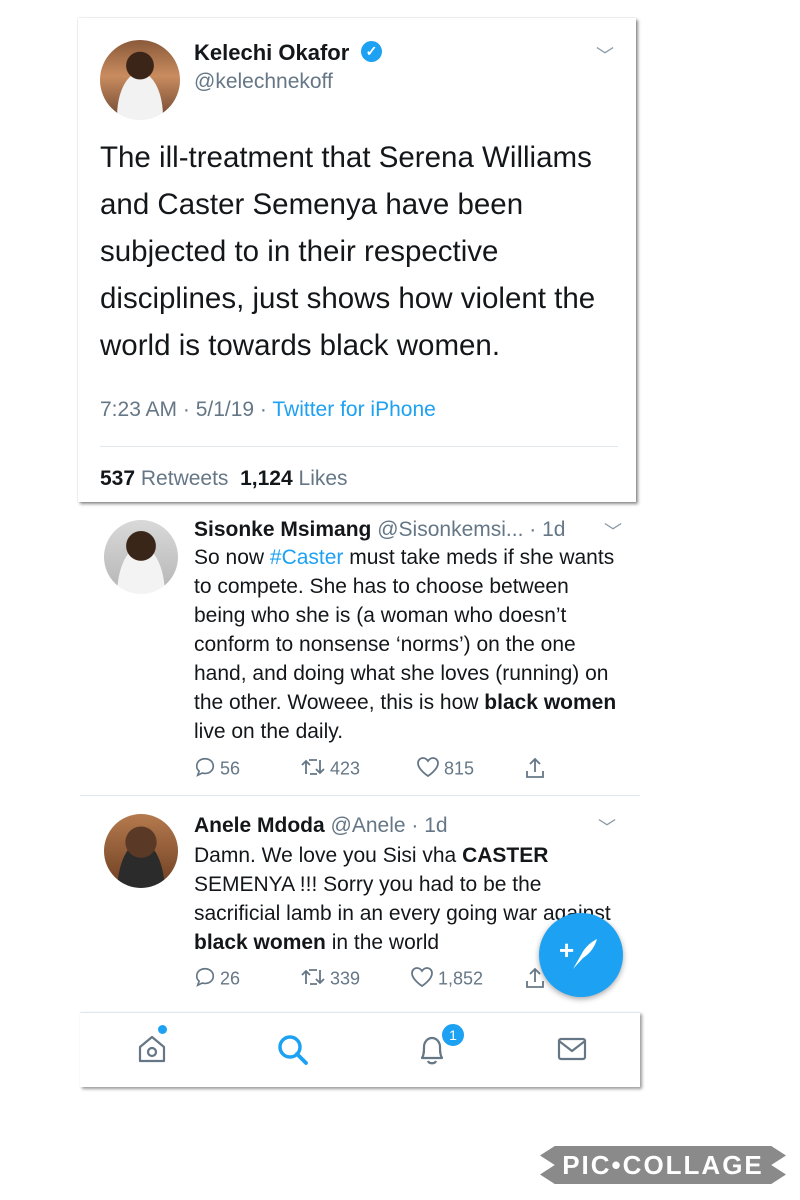 The width and height of the screenshot is (800, 1200). I want to click on reply-author: Sisonke Msimang @Sisonkemsi... · 1d, so click(379, 530).